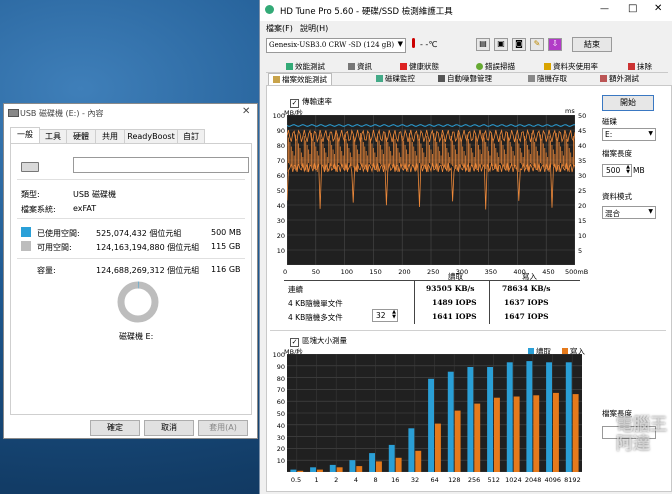 The width and height of the screenshot is (672, 494). Describe the element at coordinates (483, 44) in the screenshot. I see `copy-text-icon: ▤` at that location.